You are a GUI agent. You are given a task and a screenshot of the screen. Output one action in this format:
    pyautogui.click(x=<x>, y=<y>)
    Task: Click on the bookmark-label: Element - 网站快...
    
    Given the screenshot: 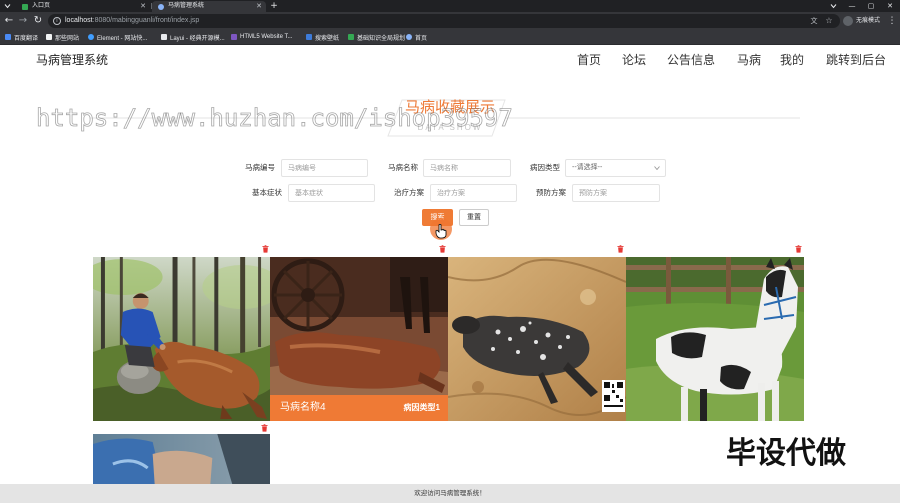 What is the action you would take?
    pyautogui.click(x=122, y=38)
    